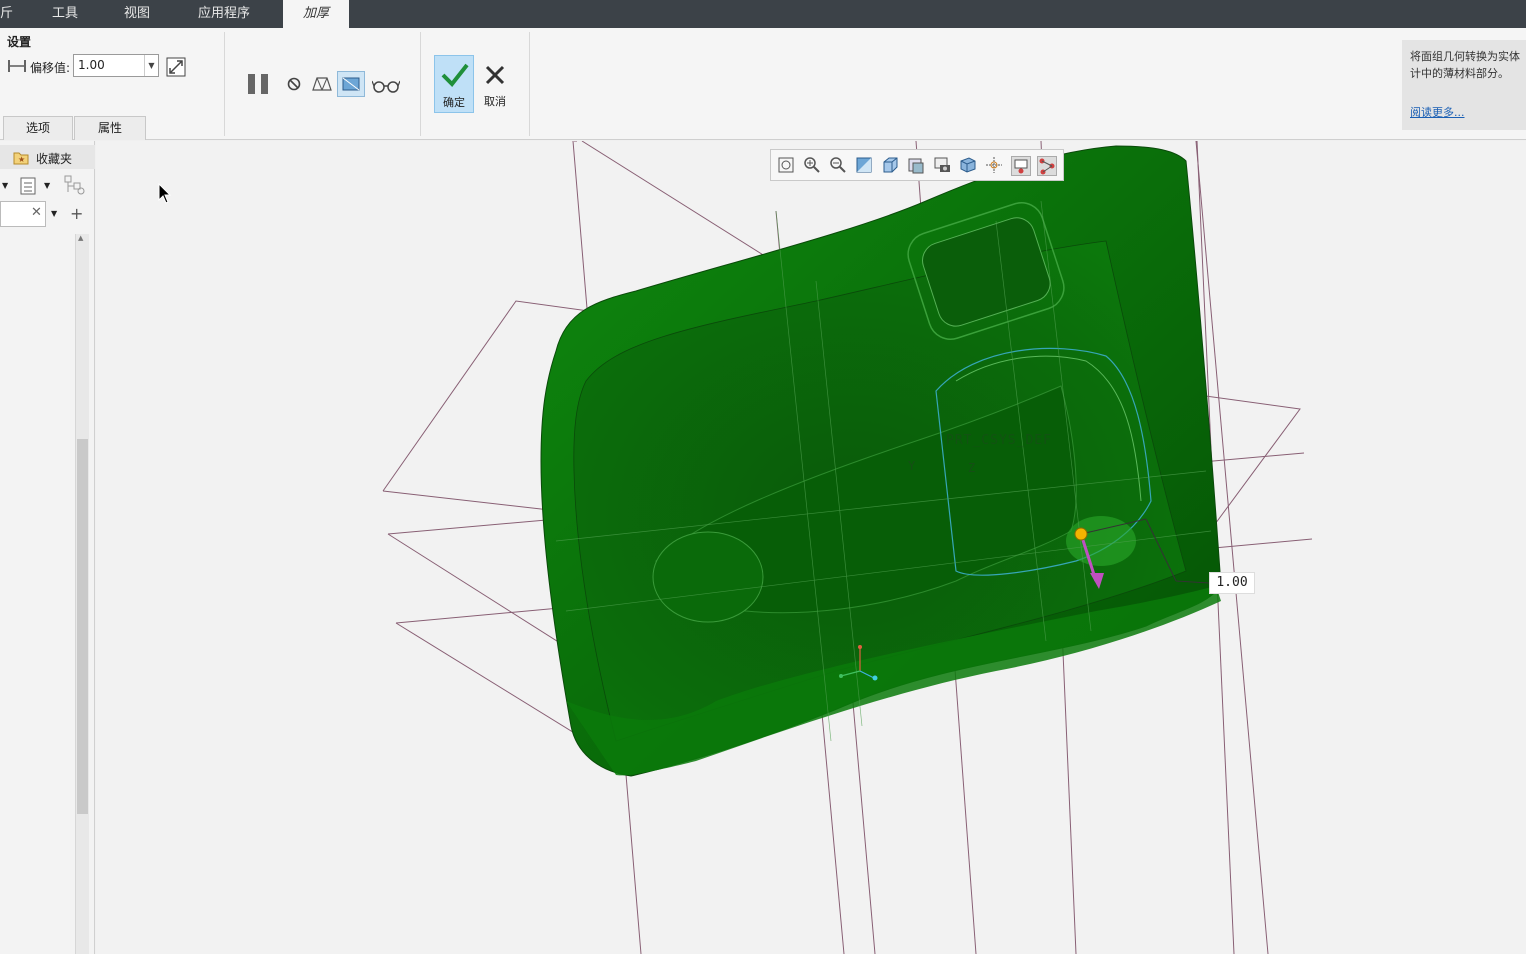 This screenshot has height=954, width=1526. What do you see at coordinates (455, 76) in the screenshot?
I see `check-icon` at bounding box center [455, 76].